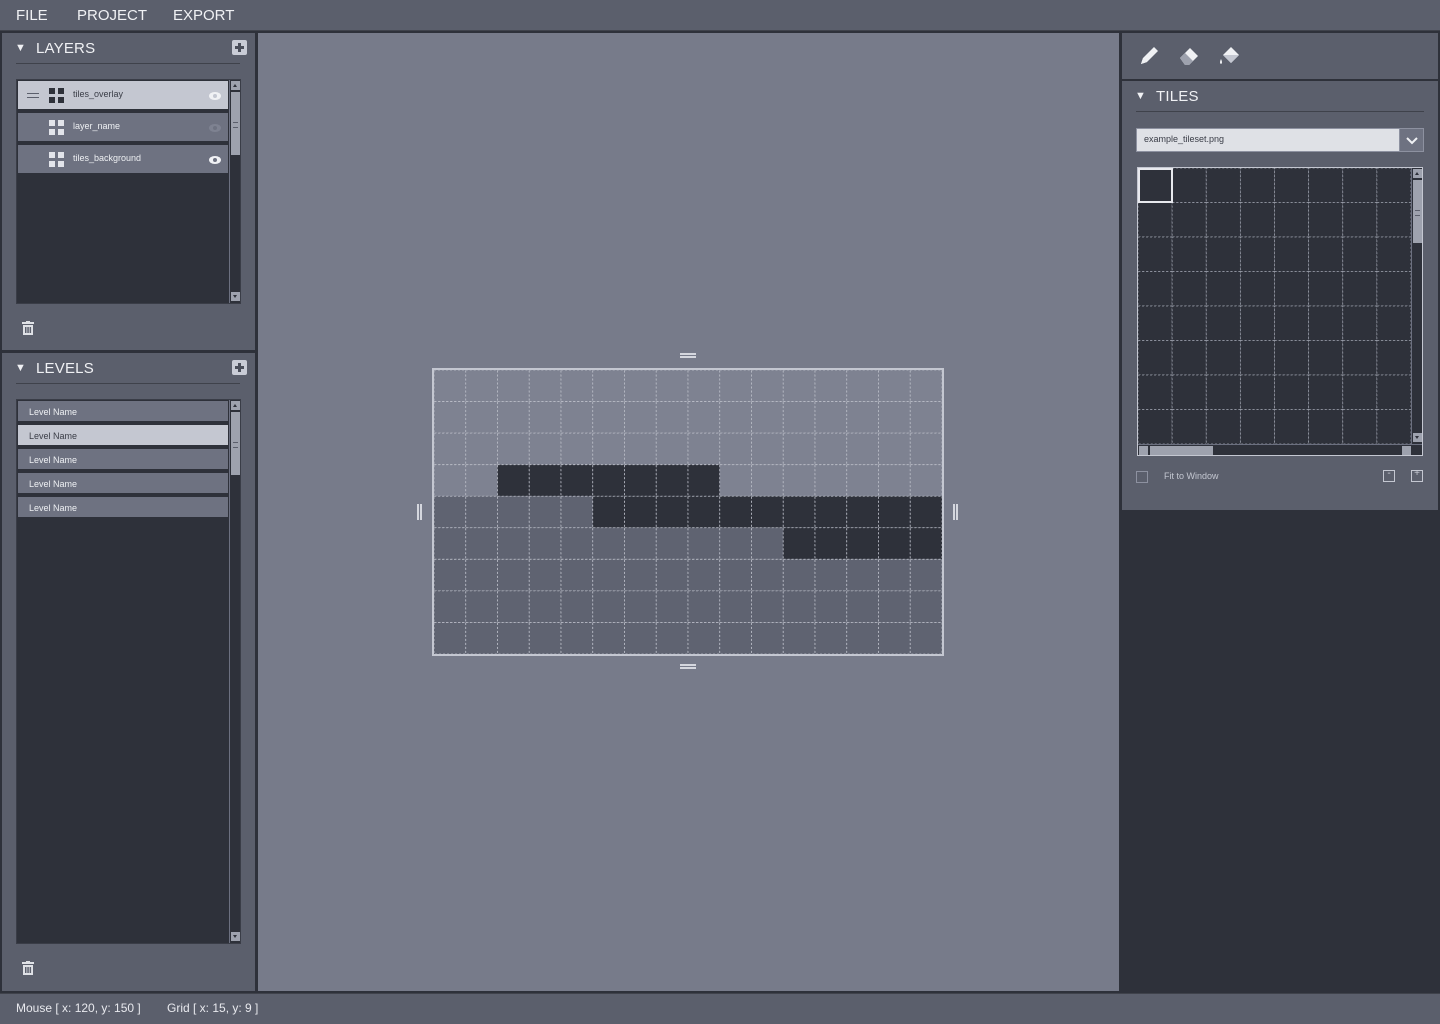 The height and width of the screenshot is (1024, 1440). I want to click on delete-level-icon, so click(28, 968).